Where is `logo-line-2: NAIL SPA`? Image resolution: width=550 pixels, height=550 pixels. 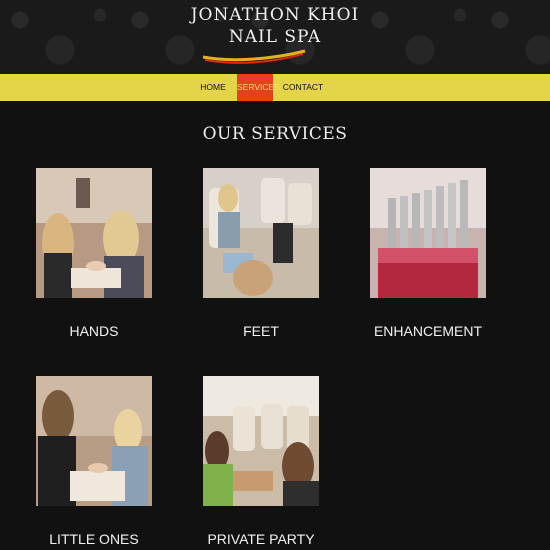
logo-line-2: NAIL SPA is located at coordinates (275, 37).